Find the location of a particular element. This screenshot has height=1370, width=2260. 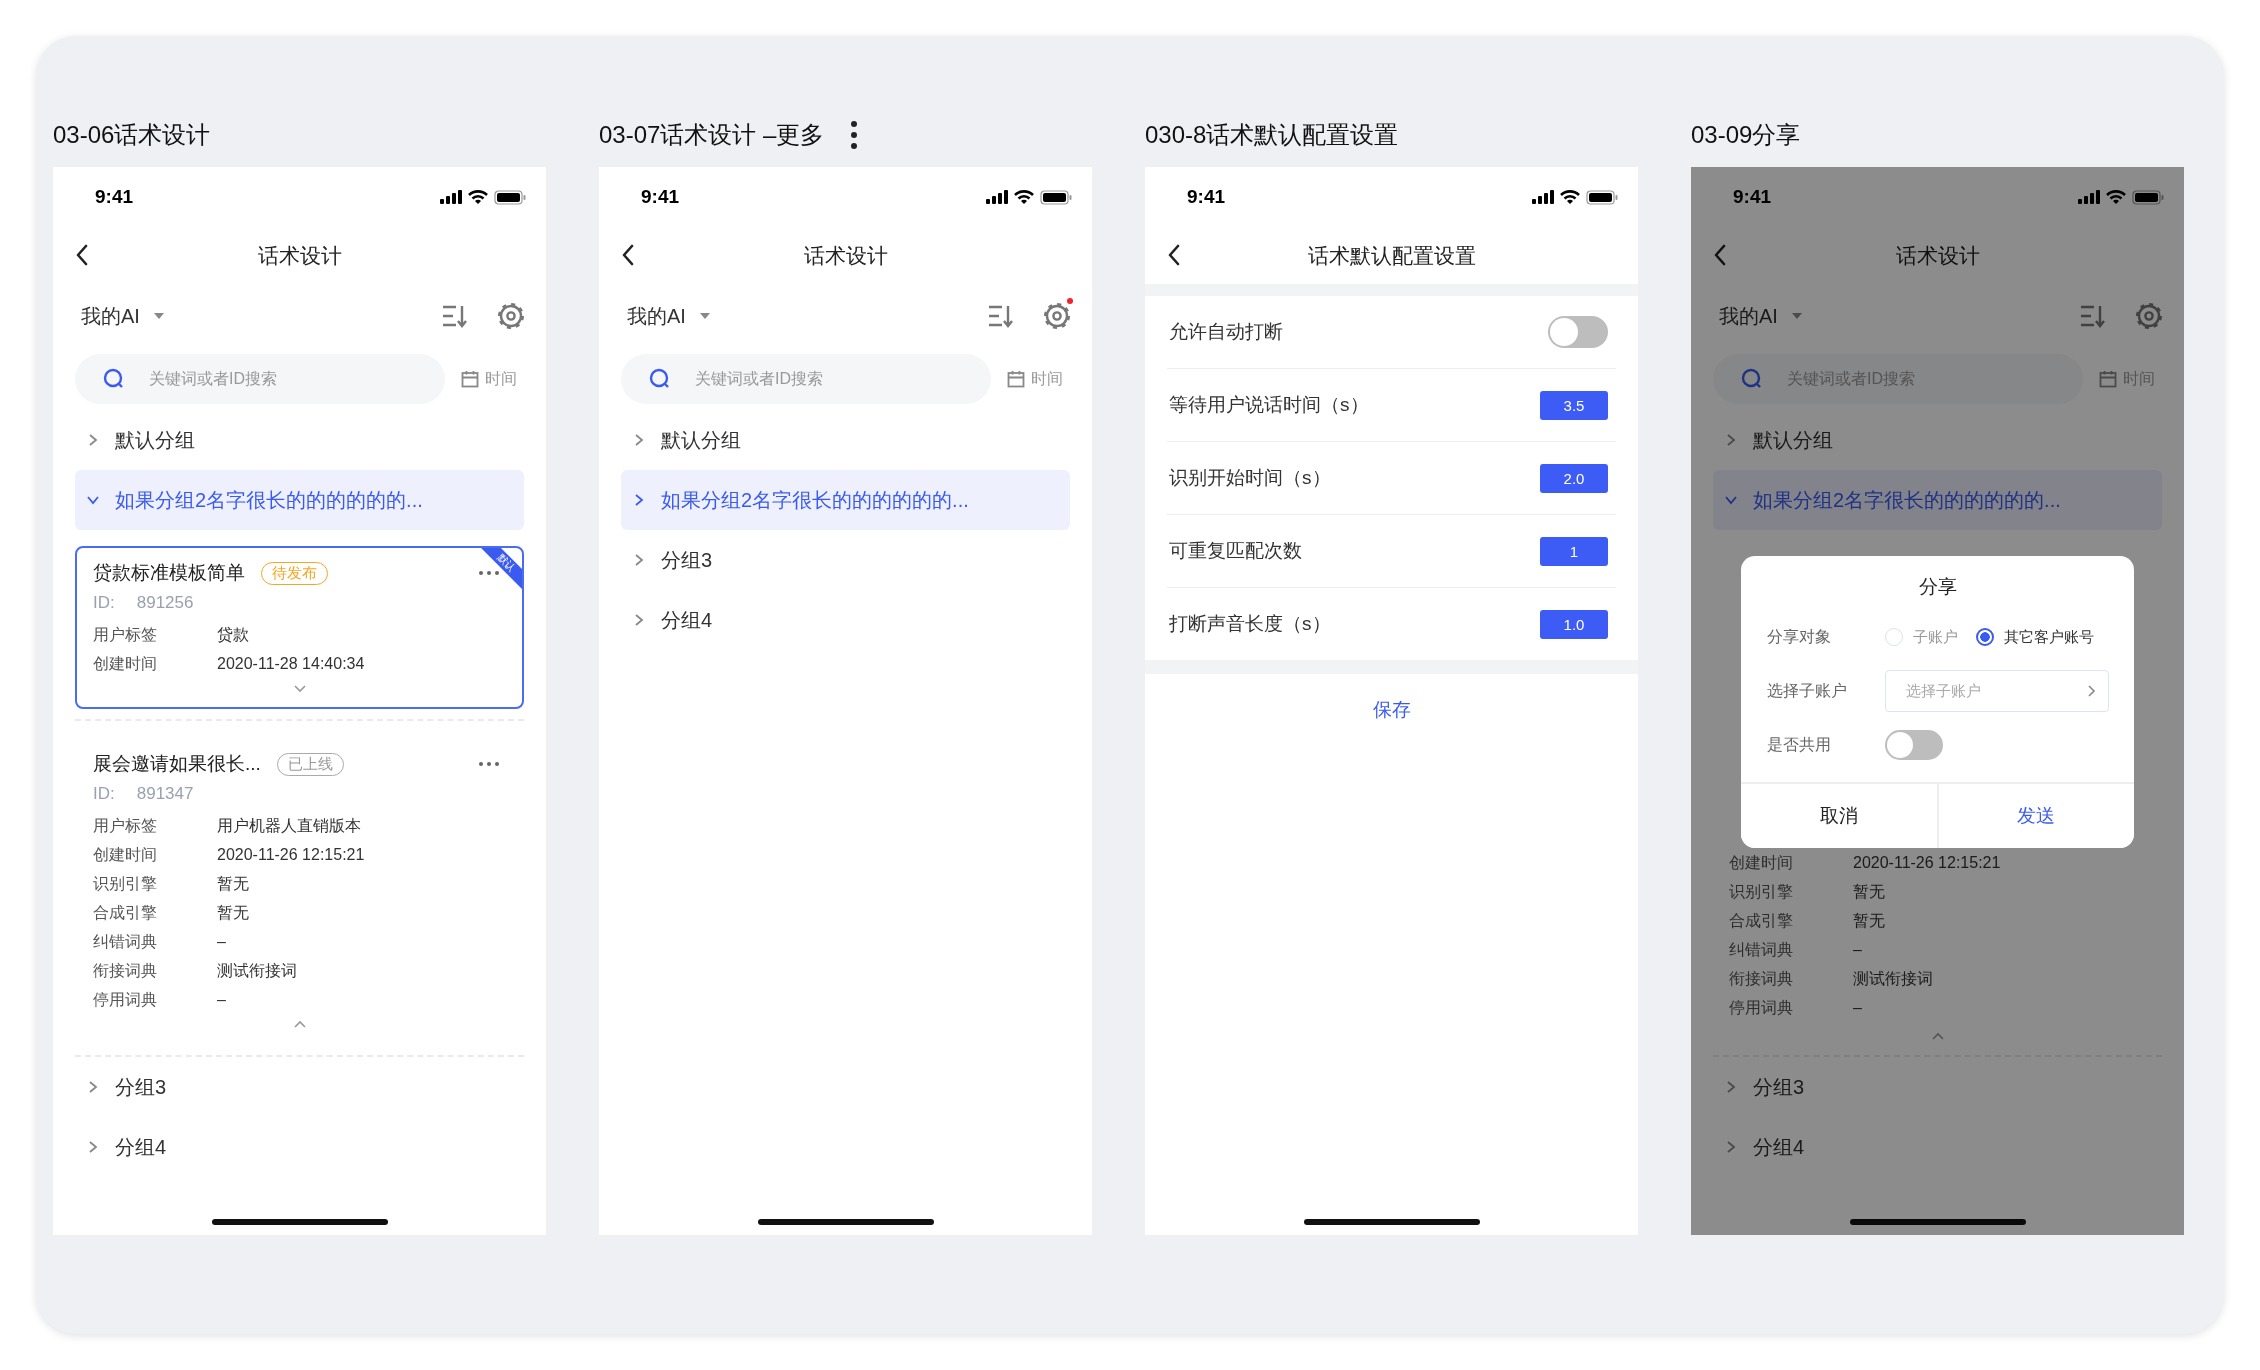

value-field: 3.5 is located at coordinates (1574, 405).